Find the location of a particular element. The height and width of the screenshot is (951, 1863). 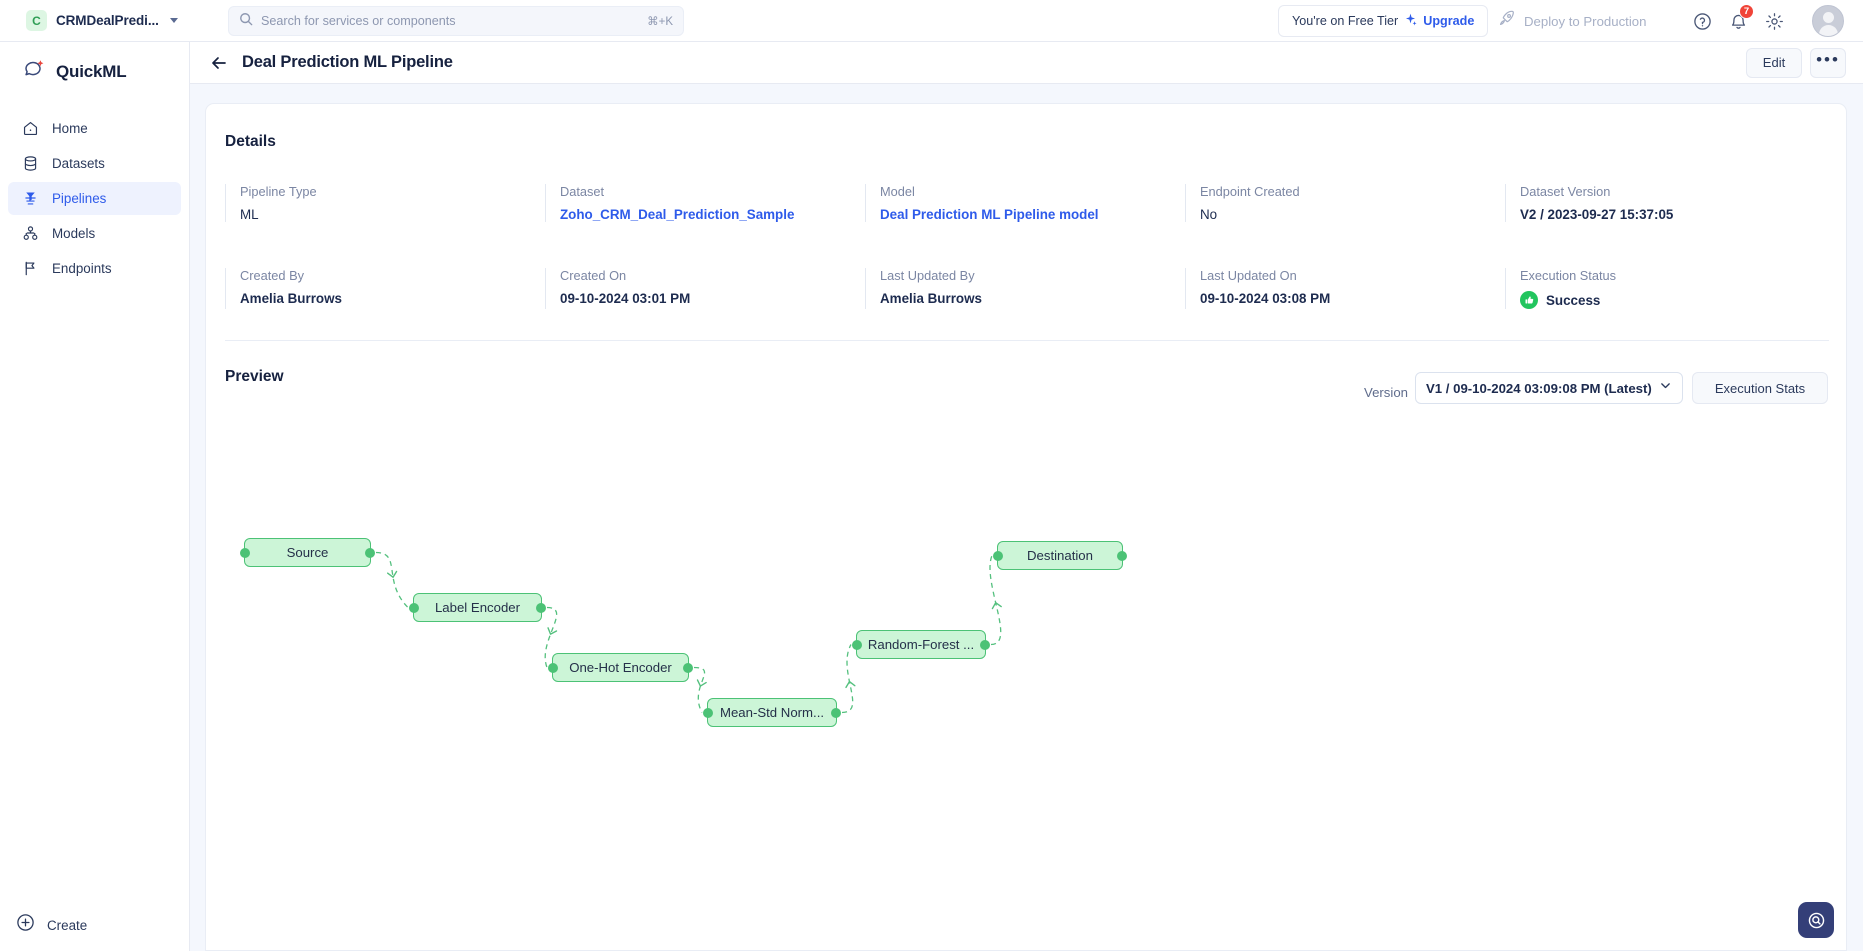

pipeline-node-onehot-enc: One-Hot Encoder is located at coordinates (620, 667).